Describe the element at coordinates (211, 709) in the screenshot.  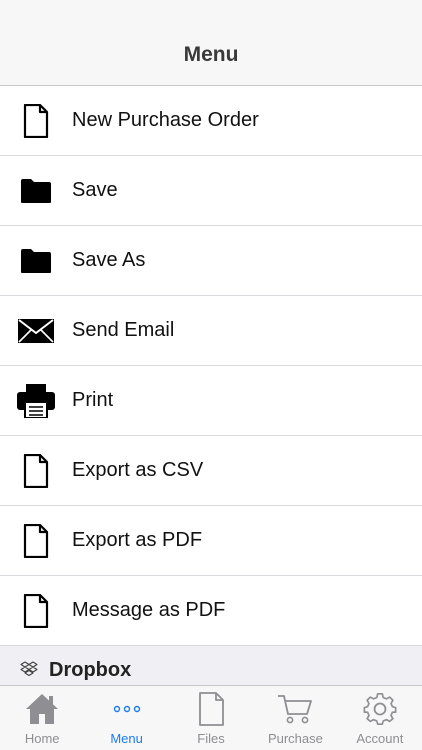
I see `file-icon` at that location.